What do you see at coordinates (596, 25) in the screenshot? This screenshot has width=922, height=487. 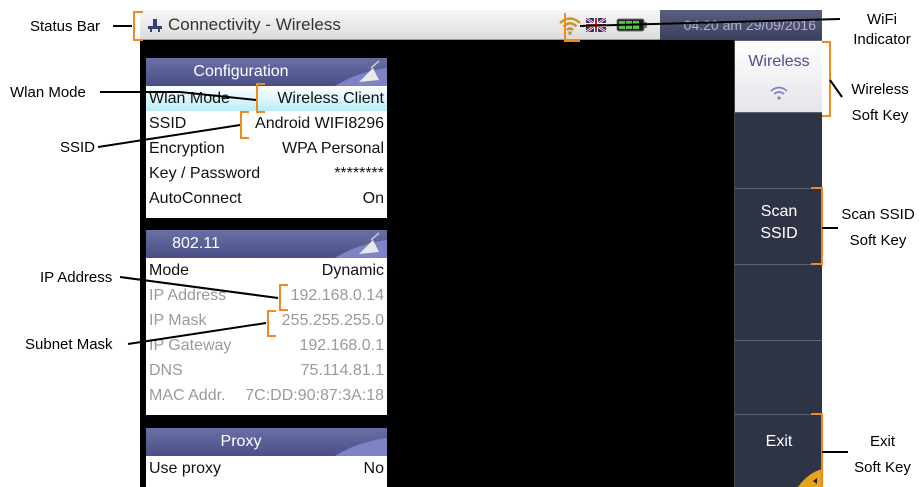 I see `flag-icon` at bounding box center [596, 25].